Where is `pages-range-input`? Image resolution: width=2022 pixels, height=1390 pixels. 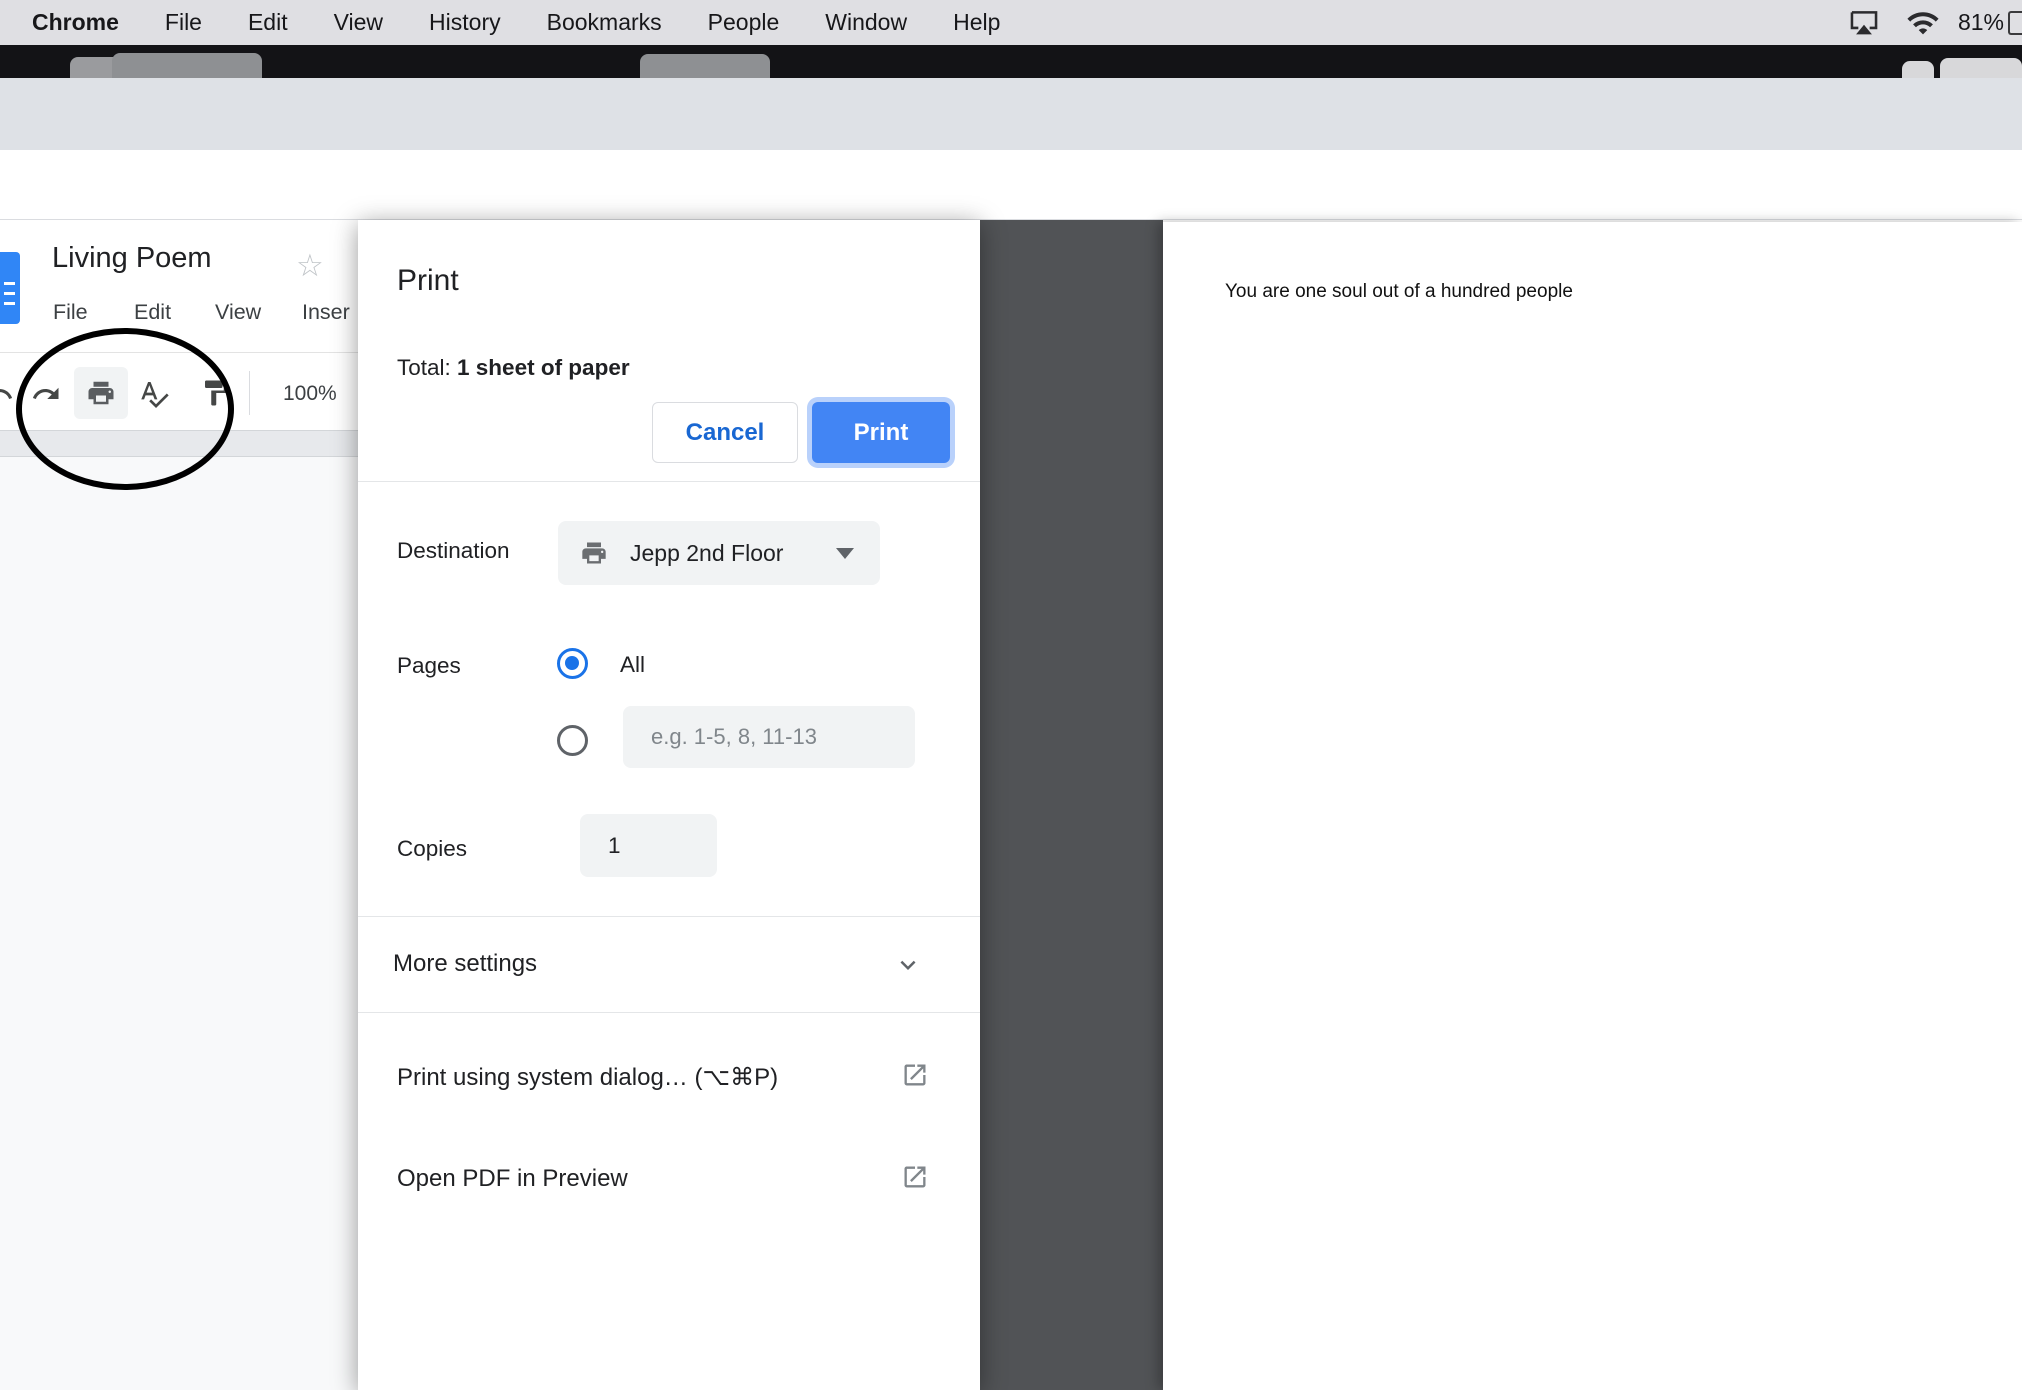
pages-range-input is located at coordinates (769, 737).